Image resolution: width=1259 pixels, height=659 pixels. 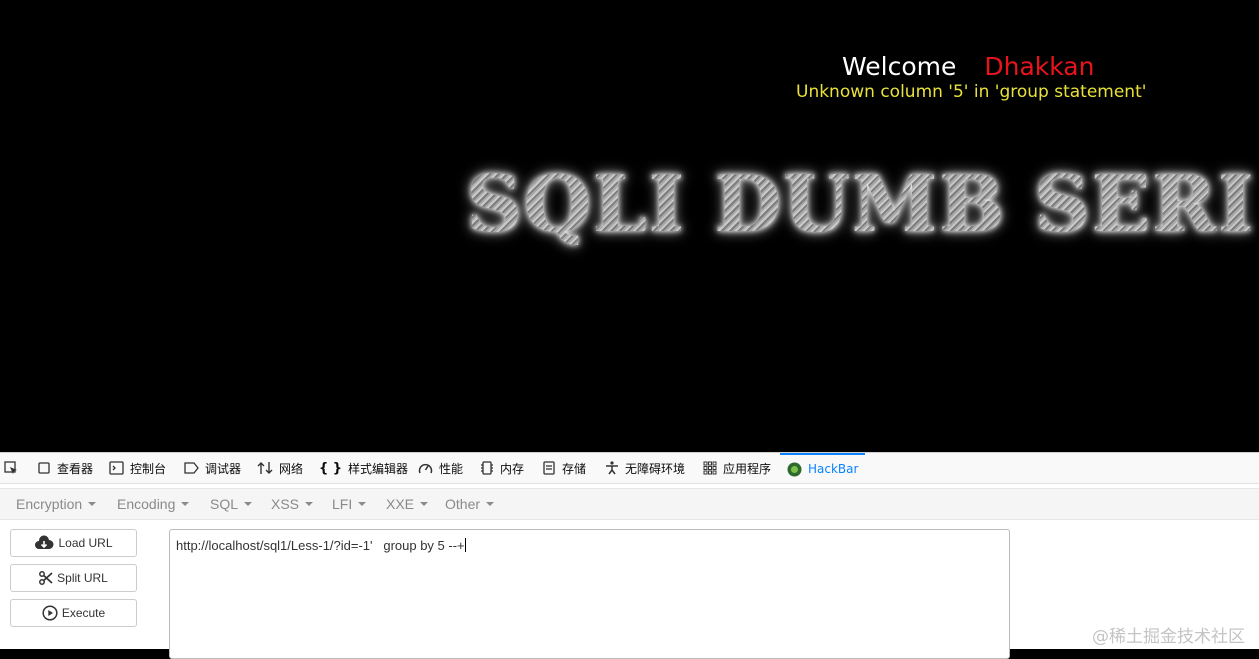 What do you see at coordinates (465, 545) in the screenshot?
I see `text-cursor` at bounding box center [465, 545].